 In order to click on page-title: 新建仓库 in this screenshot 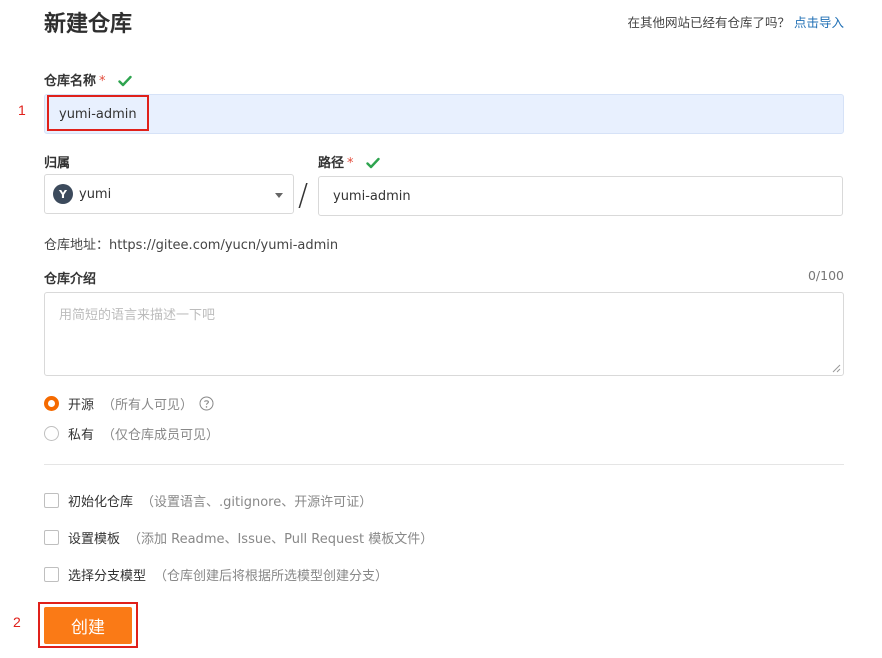, I will do `click(88, 24)`.